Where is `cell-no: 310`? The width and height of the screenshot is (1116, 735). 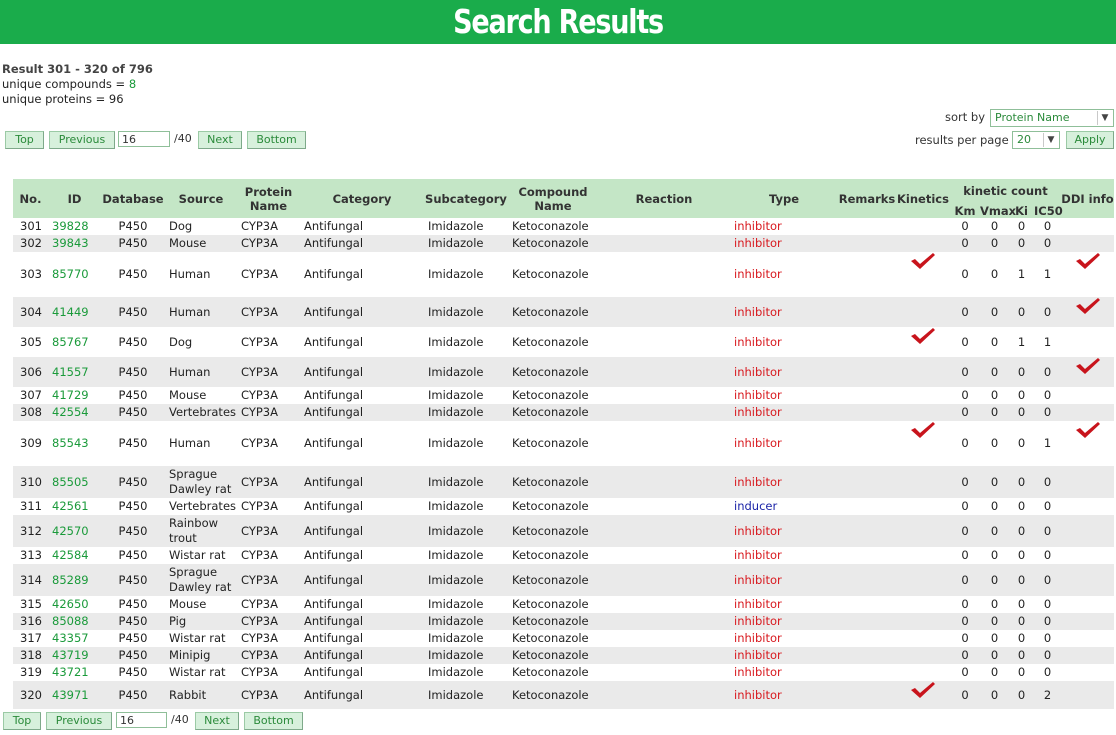 cell-no: 310 is located at coordinates (30, 482).